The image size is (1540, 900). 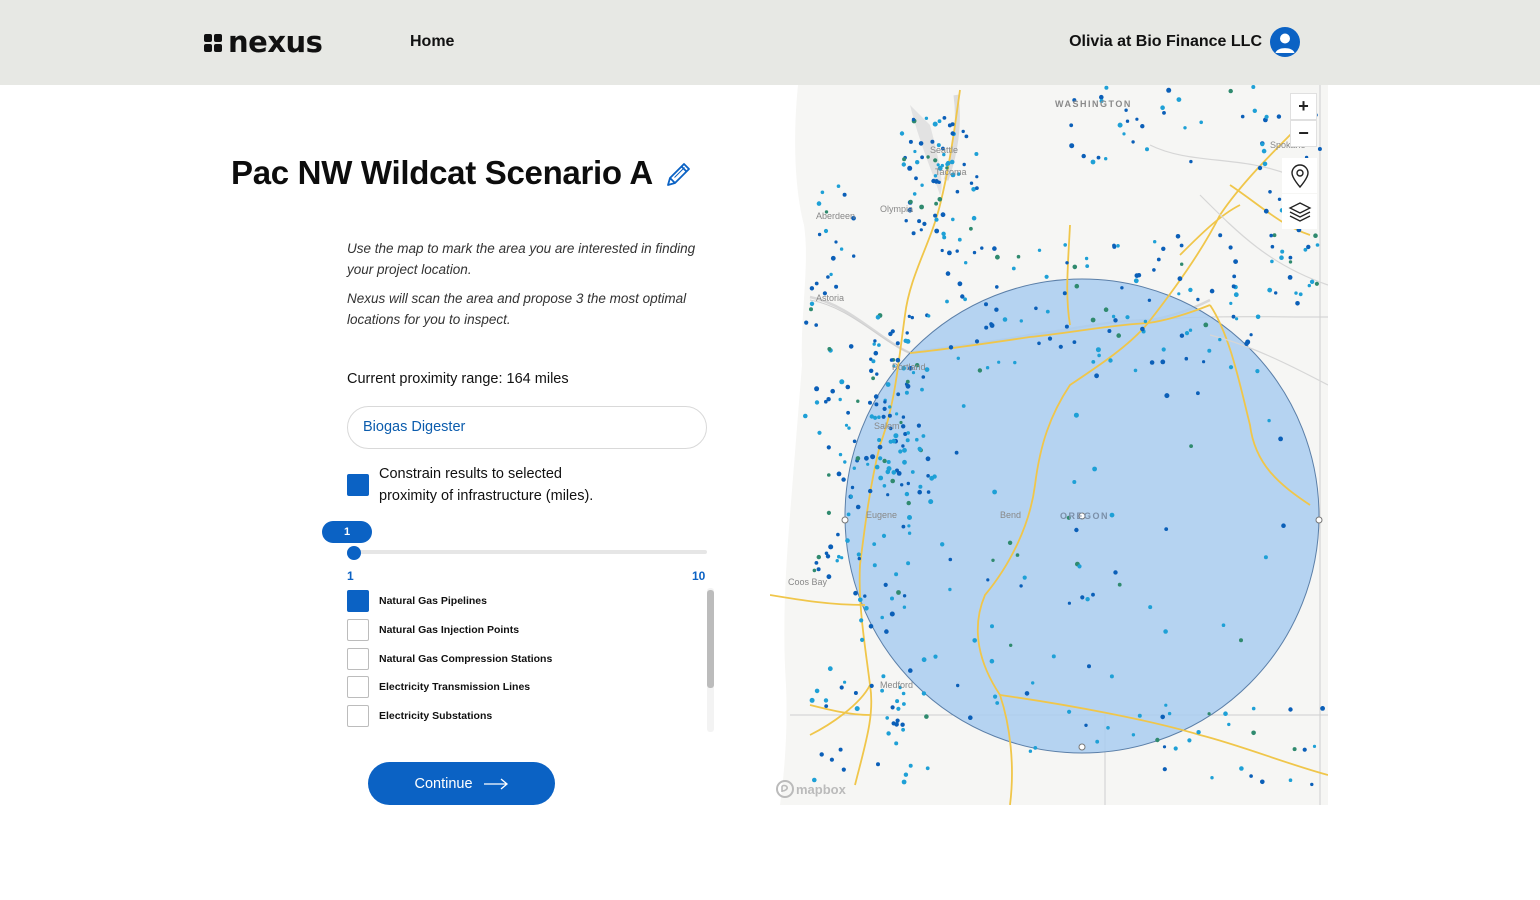 I want to click on nav-home-link: Home, so click(x=432, y=42).